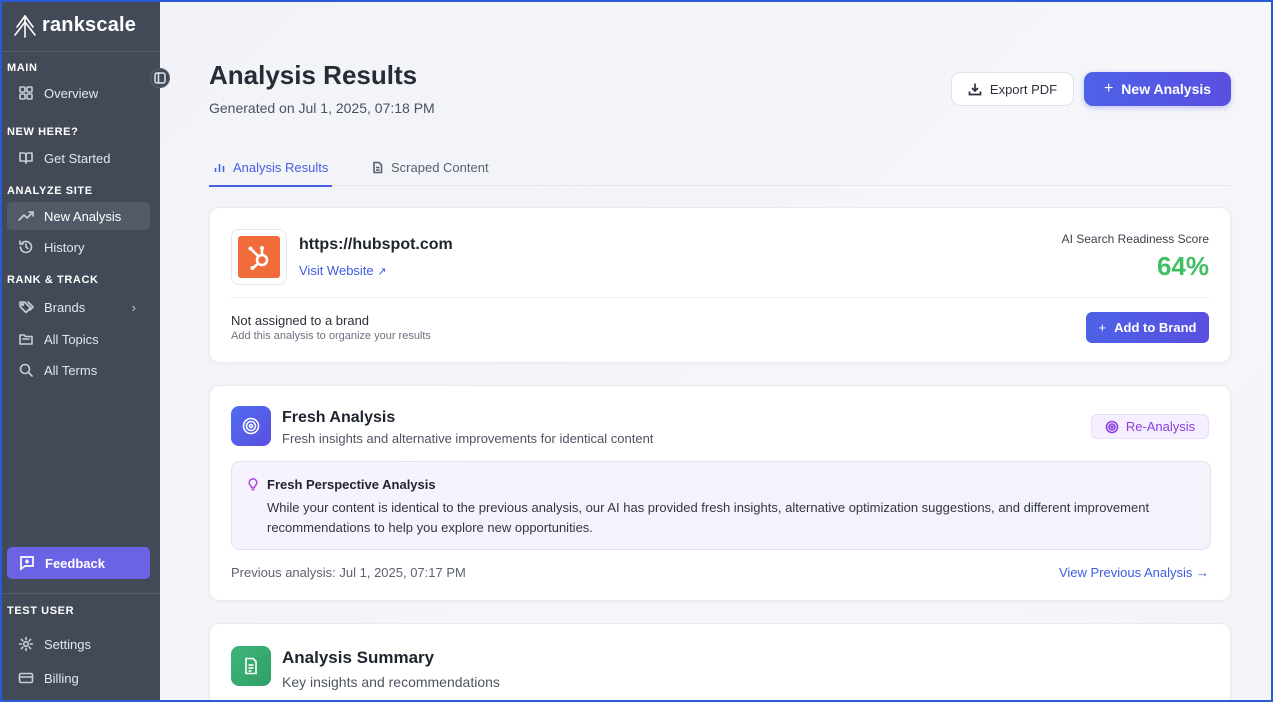  What do you see at coordinates (71, 339) in the screenshot?
I see `sidebar-item-label: All Topics` at bounding box center [71, 339].